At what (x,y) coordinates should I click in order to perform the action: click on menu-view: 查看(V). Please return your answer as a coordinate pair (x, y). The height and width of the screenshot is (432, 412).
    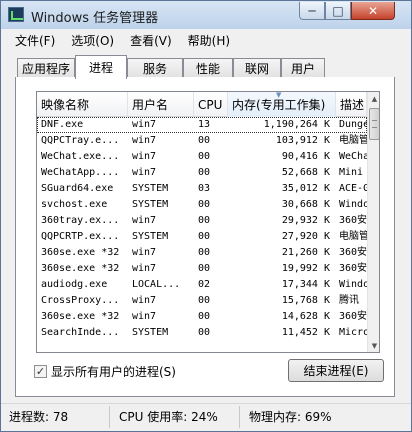
    Looking at the image, I should click on (151, 40).